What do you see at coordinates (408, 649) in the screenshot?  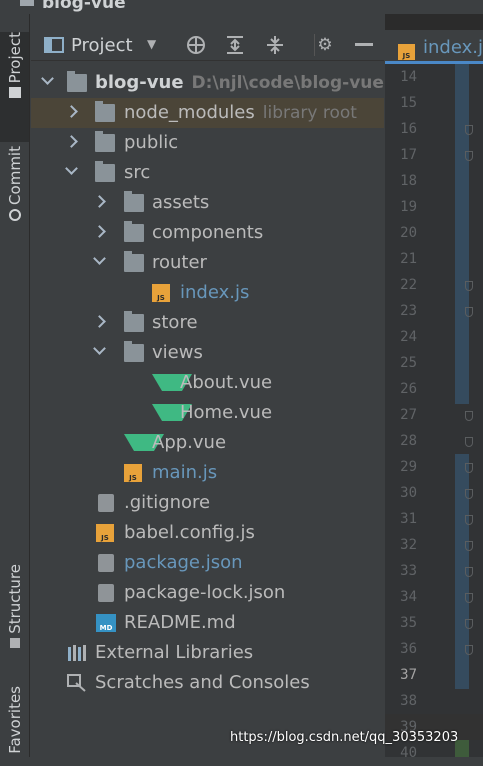 I see `line-number: 36` at bounding box center [408, 649].